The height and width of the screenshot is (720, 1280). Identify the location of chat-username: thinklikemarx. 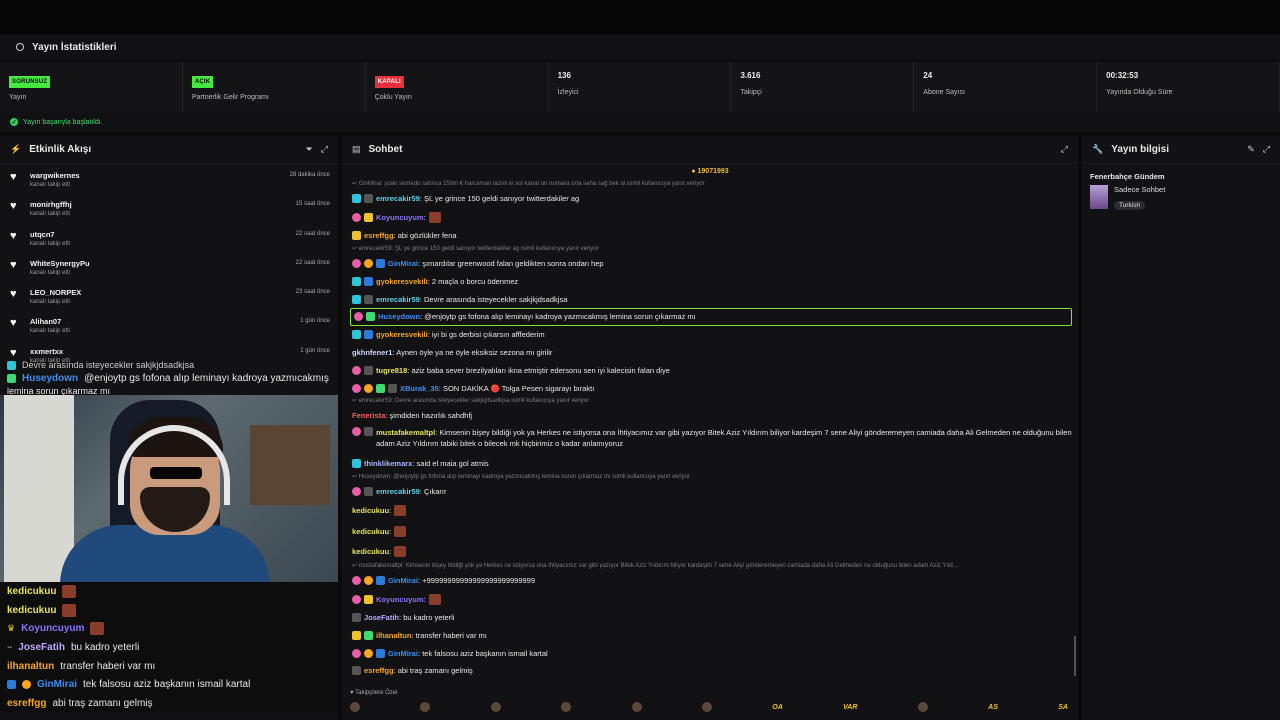
(388, 463).